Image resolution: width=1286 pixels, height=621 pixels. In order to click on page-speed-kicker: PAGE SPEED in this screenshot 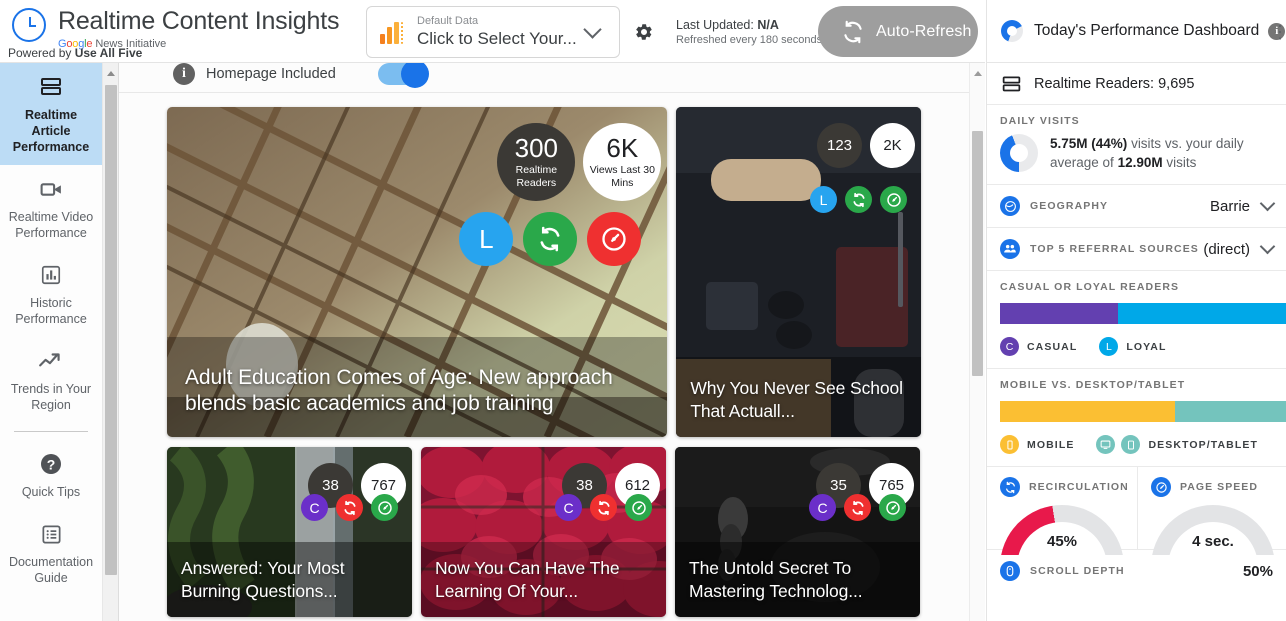, I will do `click(1219, 487)`.